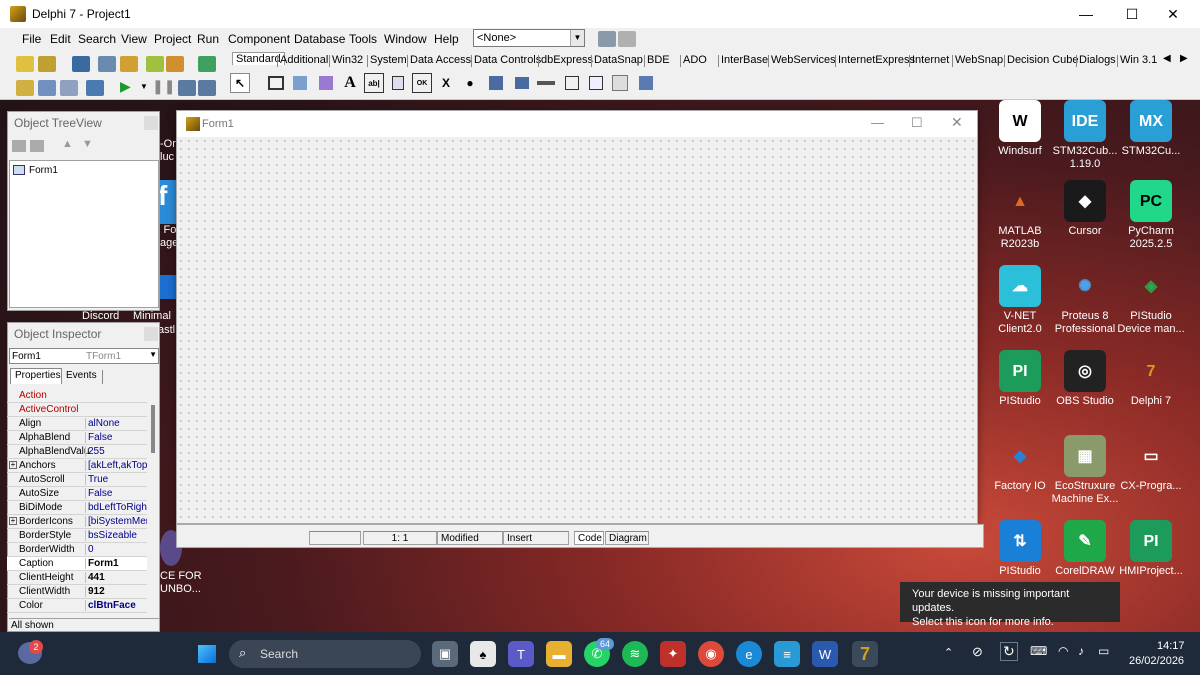 This screenshot has width=1200, height=675. Describe the element at coordinates (207, 654) in the screenshot. I see `start-icon` at that location.